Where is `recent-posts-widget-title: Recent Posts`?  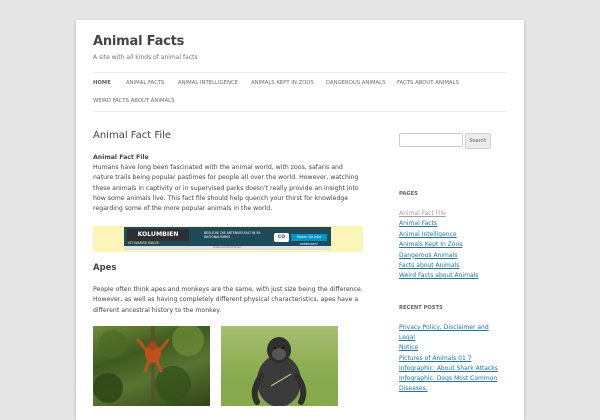 recent-posts-widget-title: Recent Posts is located at coordinates (421, 308).